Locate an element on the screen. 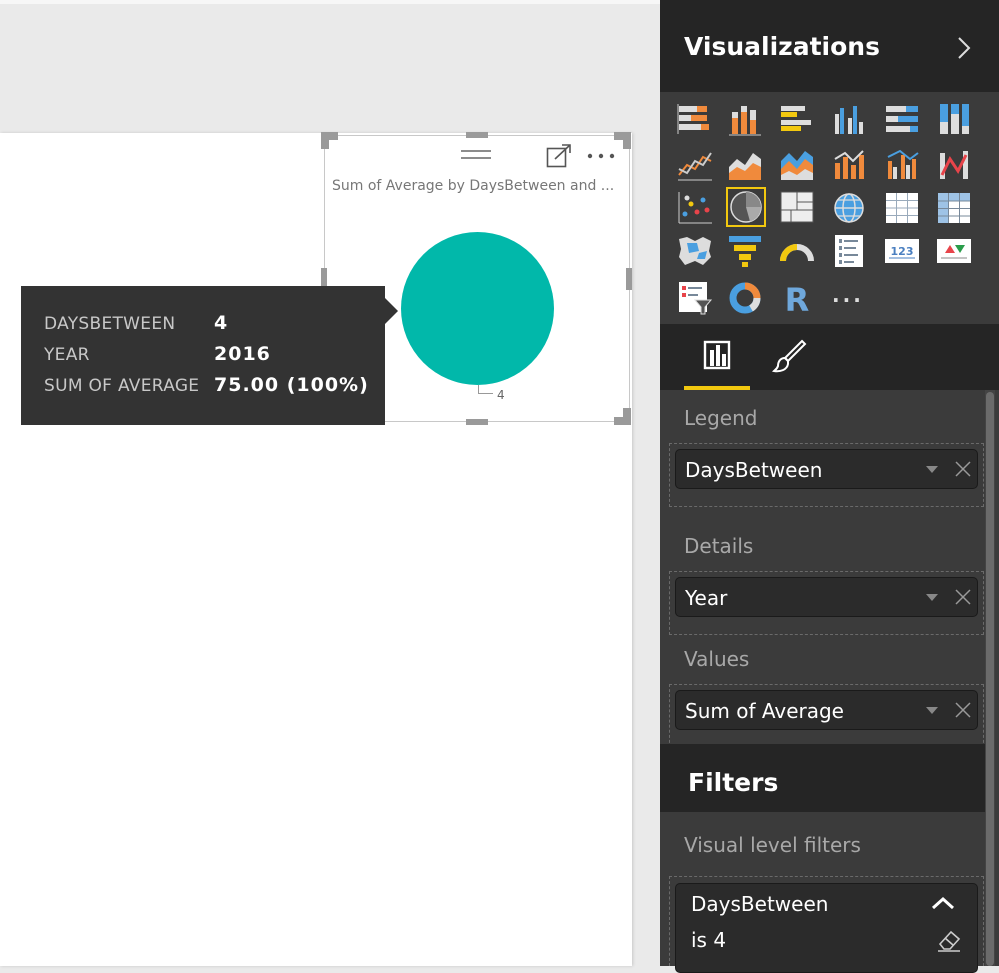 Image resolution: width=999 pixels, height=973 pixels. tooltip-key-year: YEAR is located at coordinates (67, 355).